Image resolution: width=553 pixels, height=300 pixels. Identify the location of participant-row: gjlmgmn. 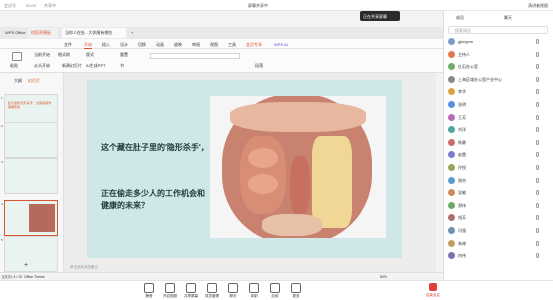
(498, 42).